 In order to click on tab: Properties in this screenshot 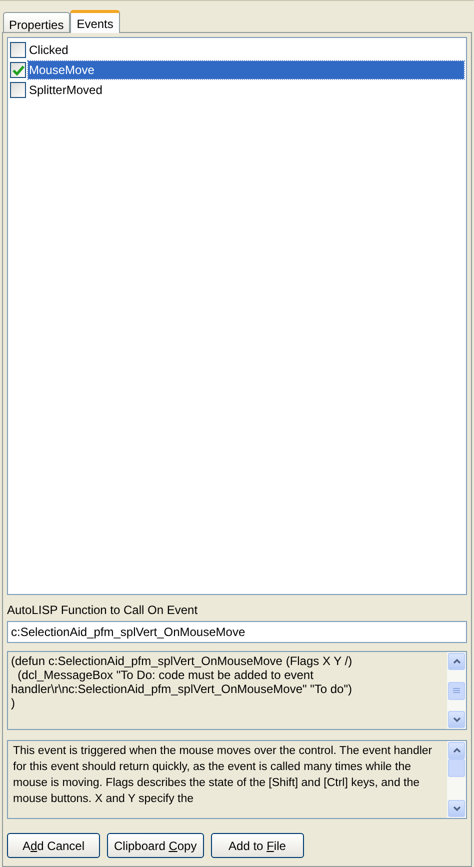, I will do `click(36, 22)`.